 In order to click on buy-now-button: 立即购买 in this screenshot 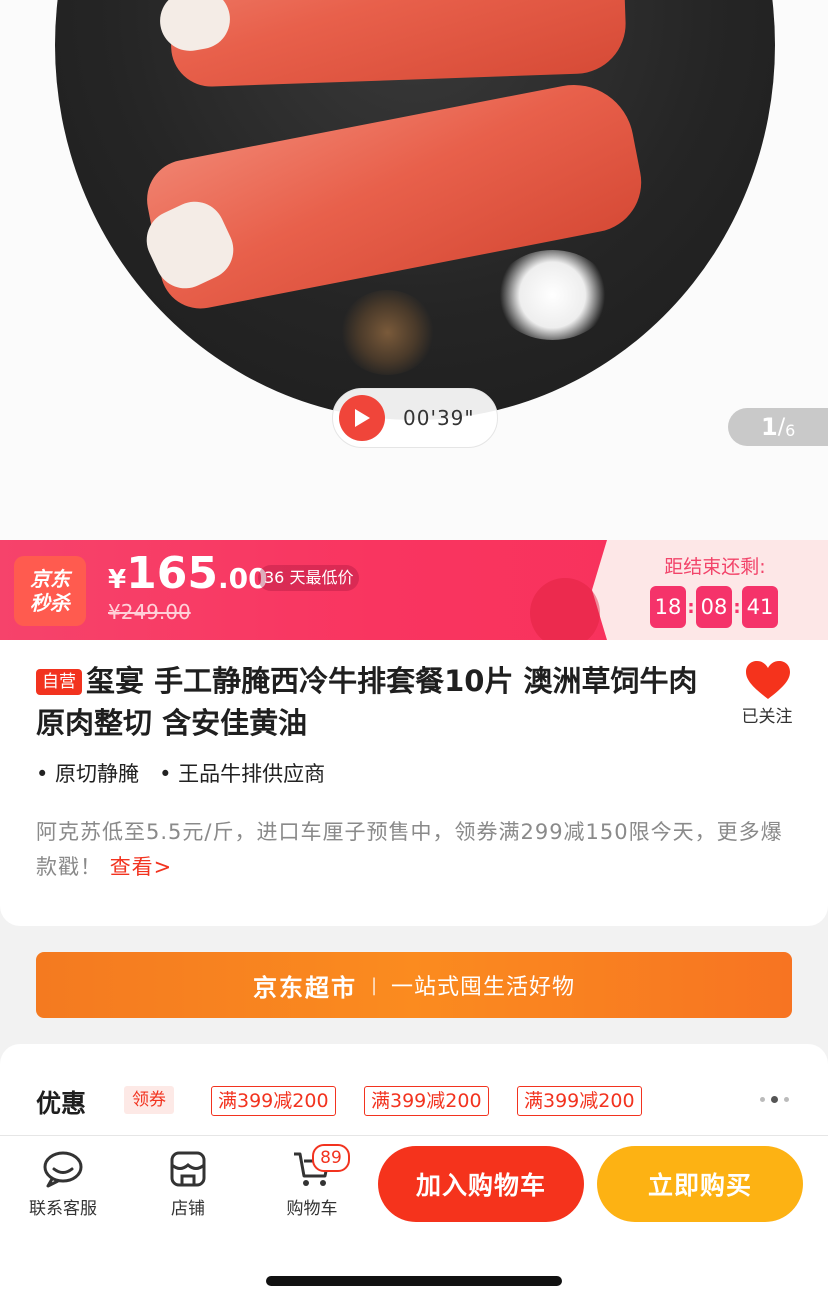, I will do `click(700, 1184)`.